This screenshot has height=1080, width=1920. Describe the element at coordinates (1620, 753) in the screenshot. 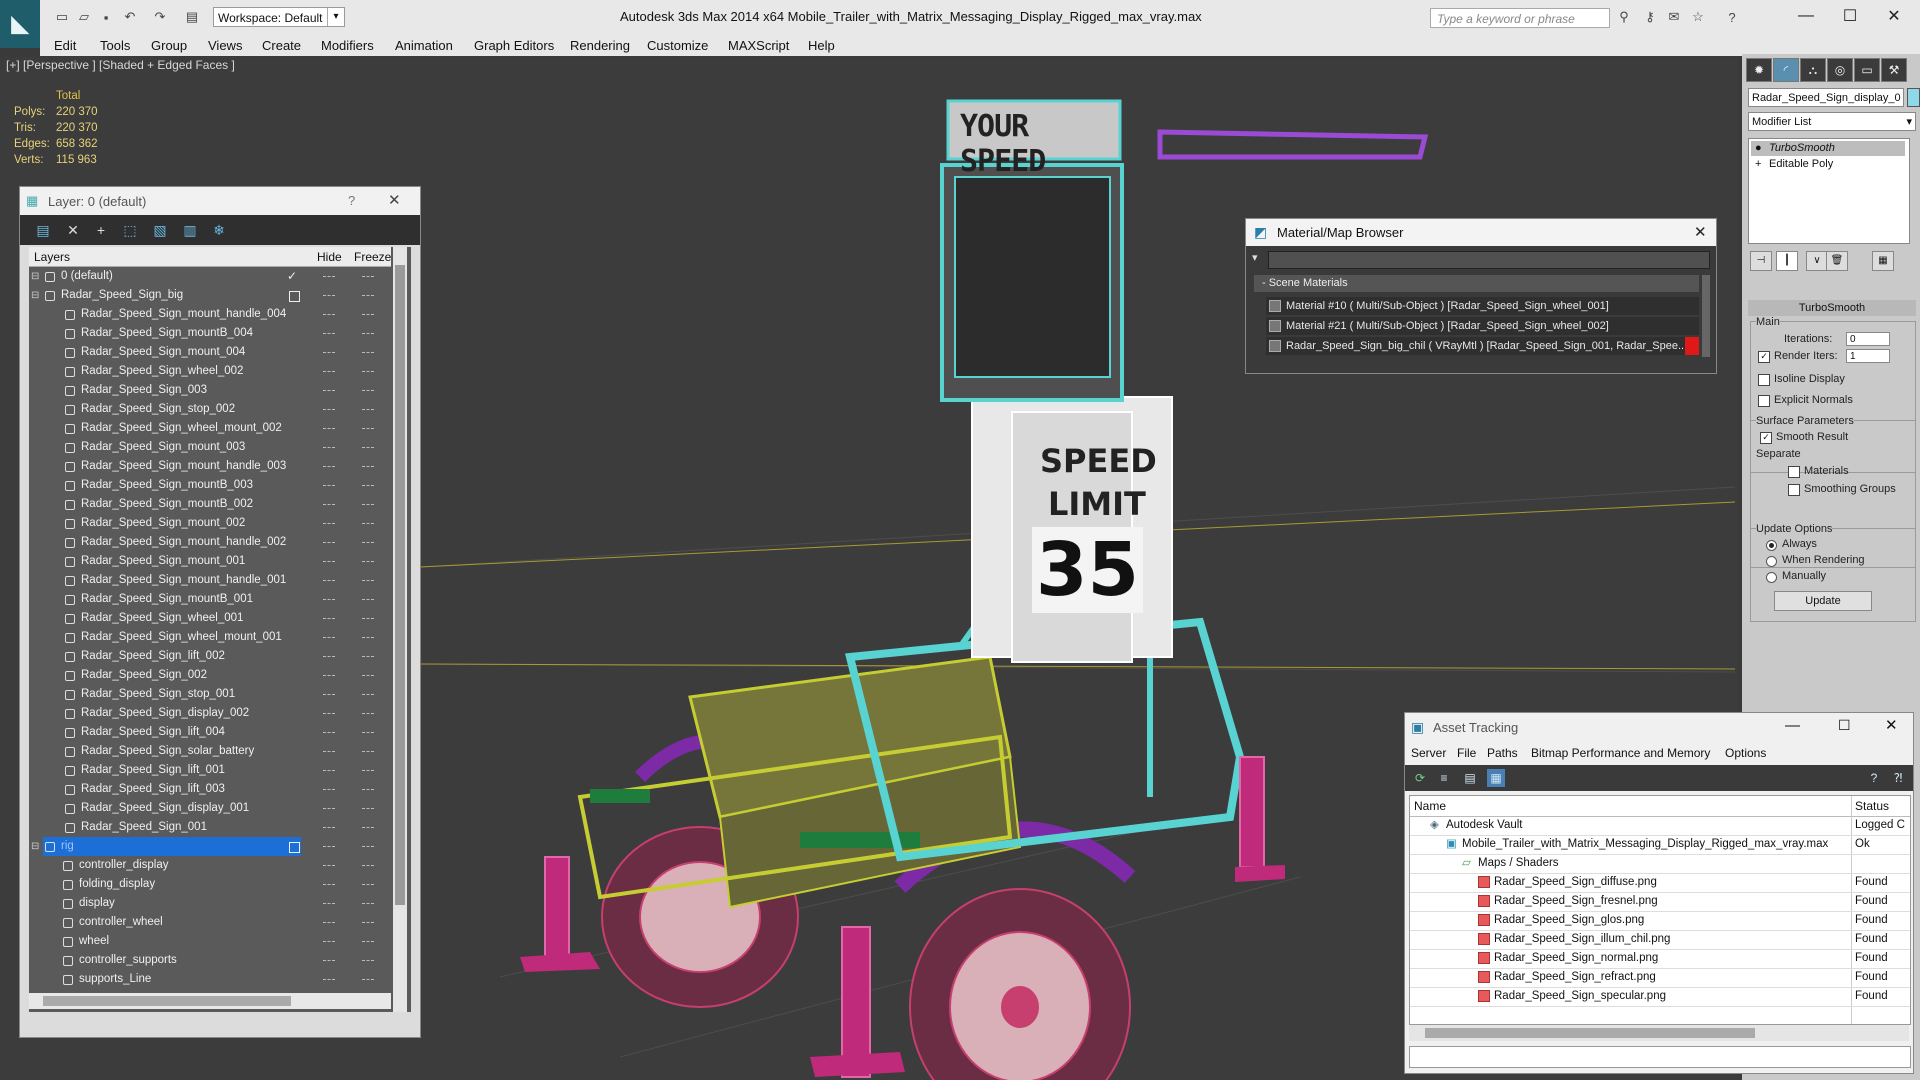

I see `menu-bitmap-performance: Bitmap Performance and Memory` at that location.